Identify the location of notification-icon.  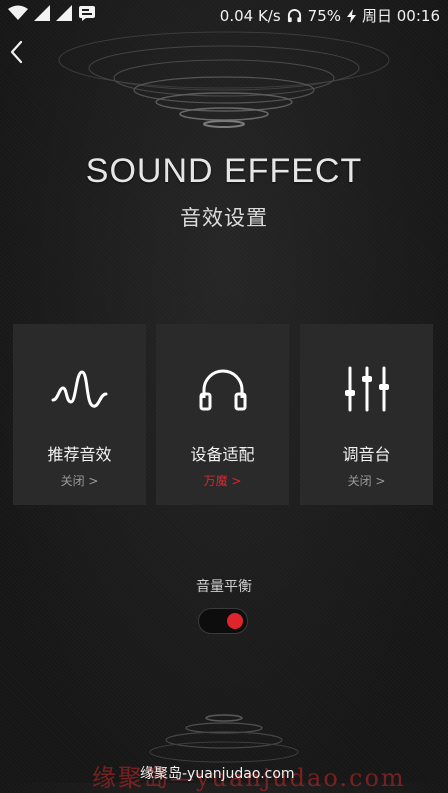
(87, 13).